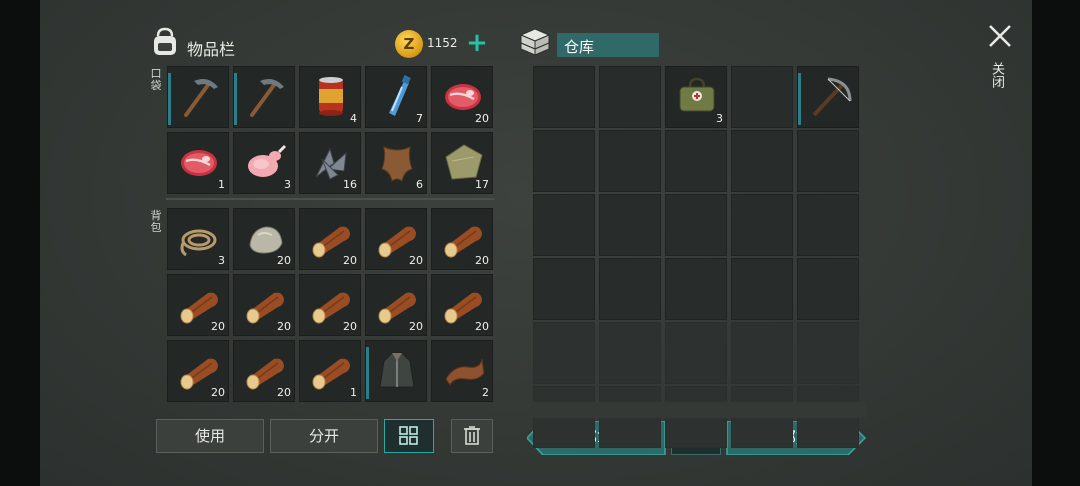  I want to click on item-quantity: 17, so click(482, 184).